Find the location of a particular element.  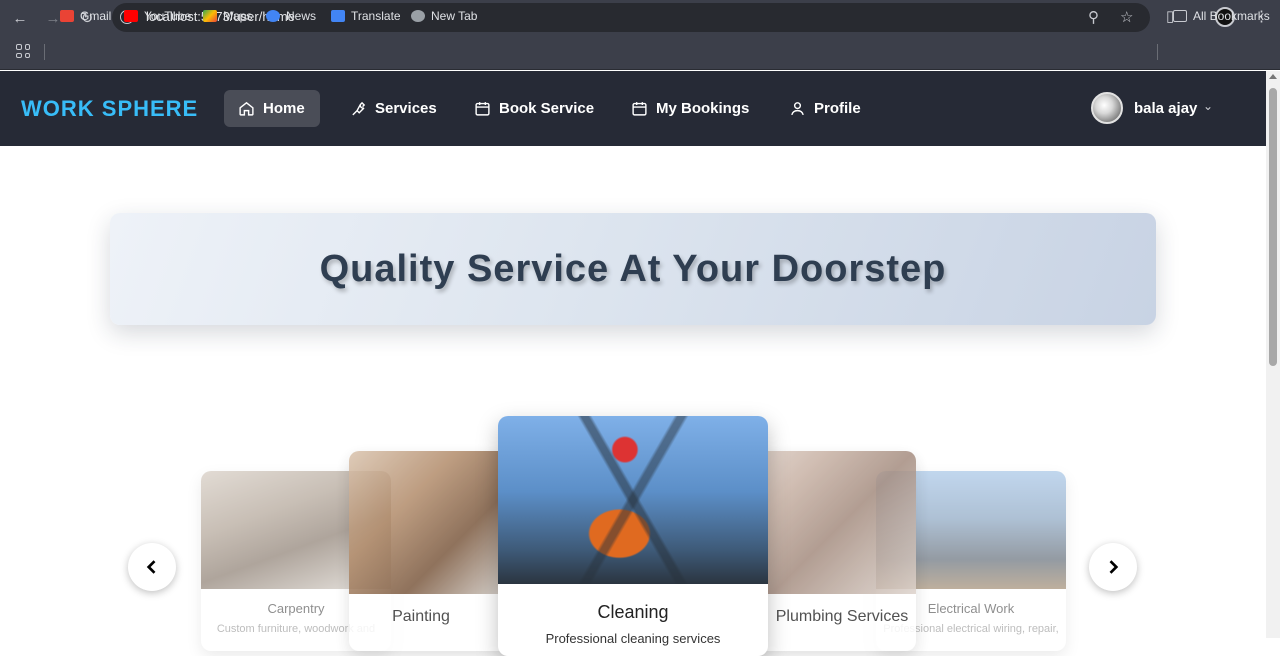

bookmark-label: Maps is located at coordinates (238, 16).